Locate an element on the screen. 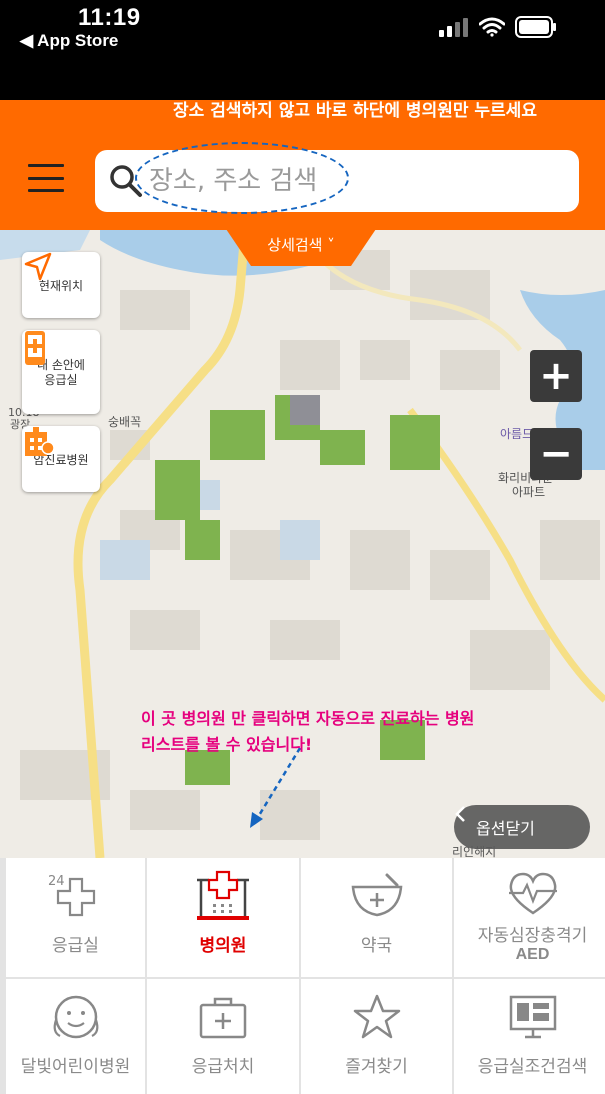  category-hospital: 병의원 is located at coordinates (223, 917).